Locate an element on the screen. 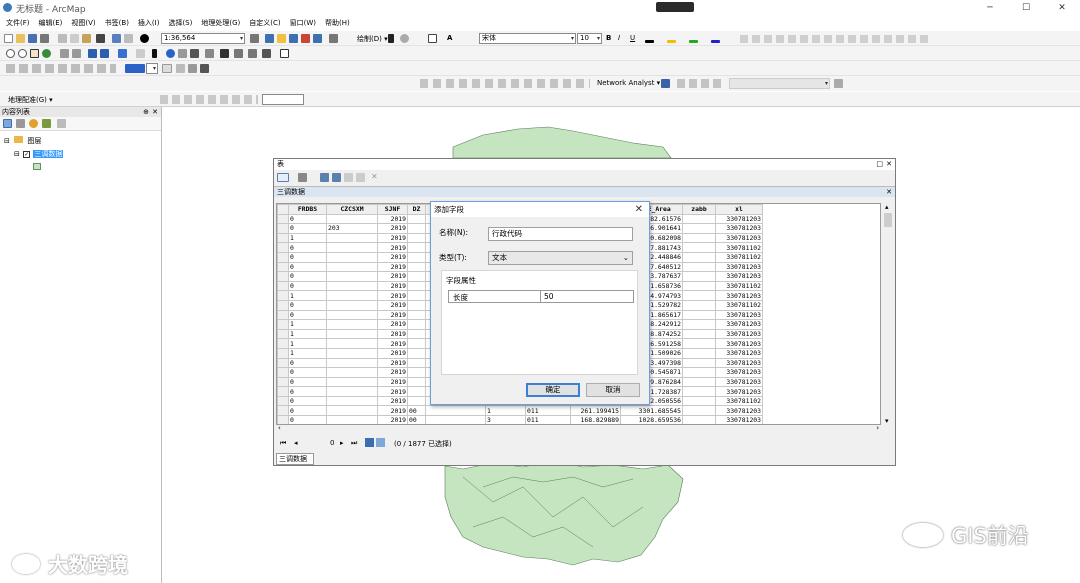 This screenshot has height=583, width=1080. pan-icon is located at coordinates (34, 53).